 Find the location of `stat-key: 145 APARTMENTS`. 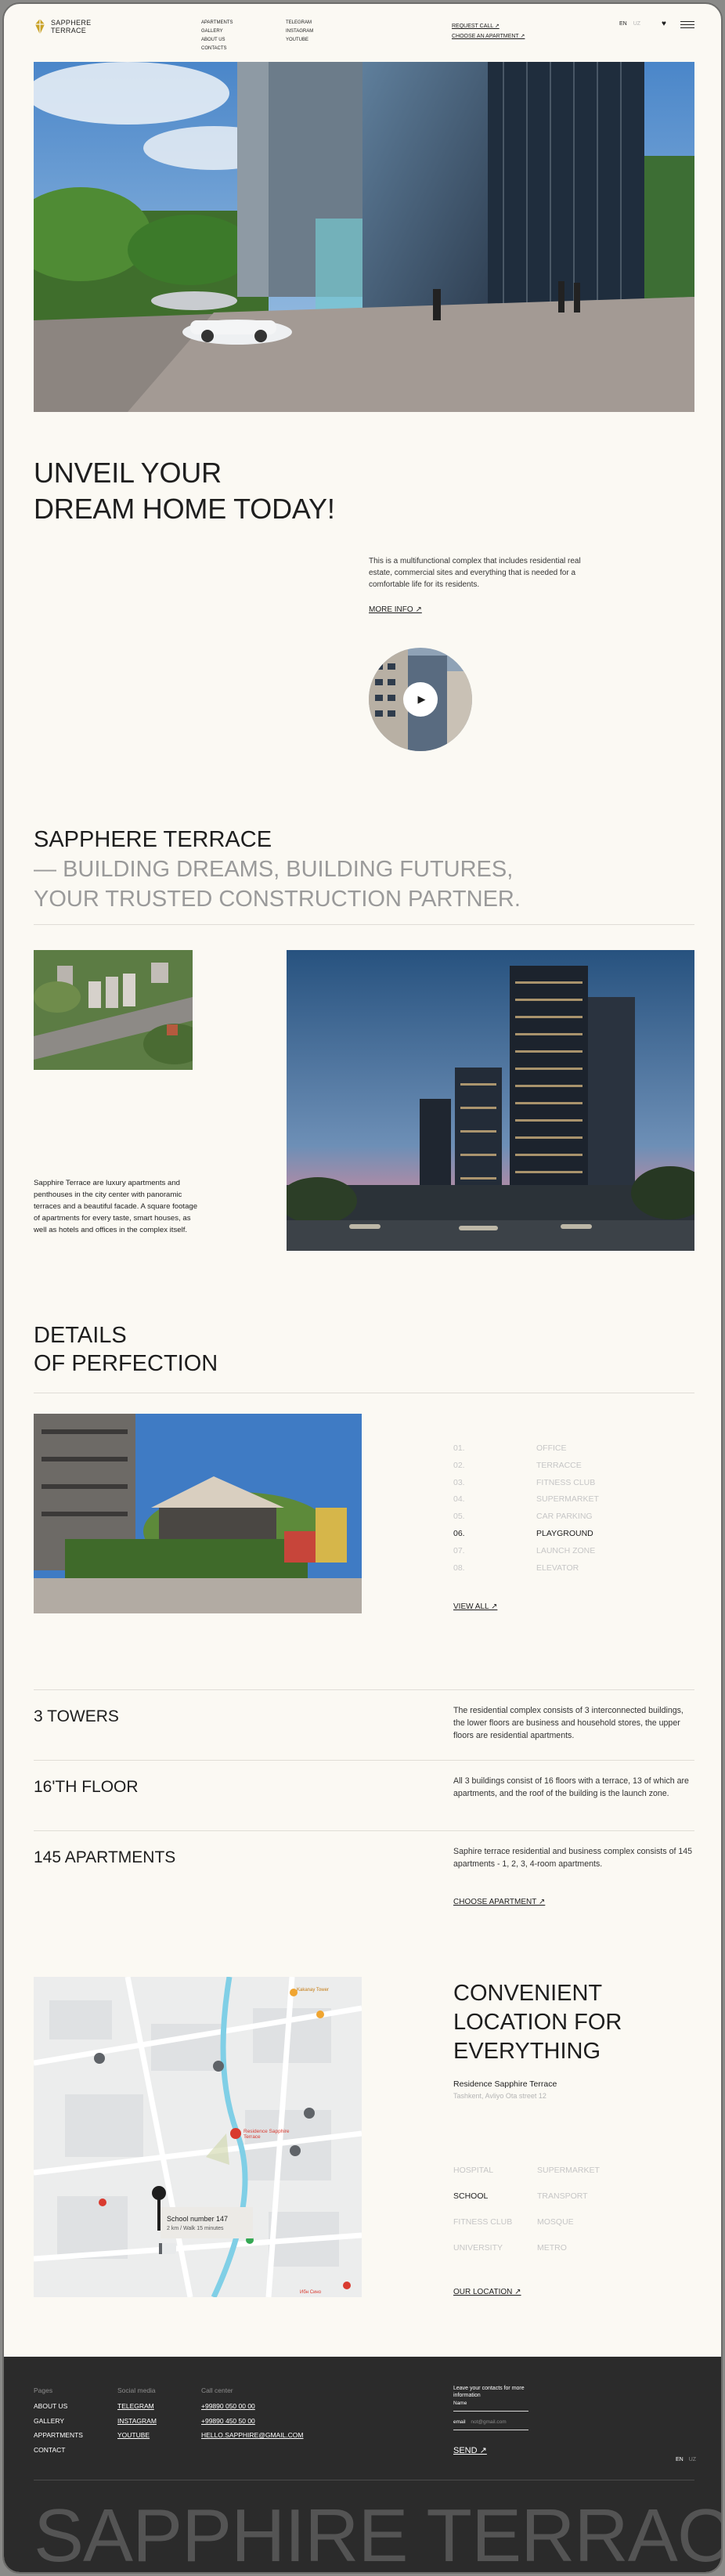

stat-key: 145 APARTMENTS is located at coordinates (105, 1857).